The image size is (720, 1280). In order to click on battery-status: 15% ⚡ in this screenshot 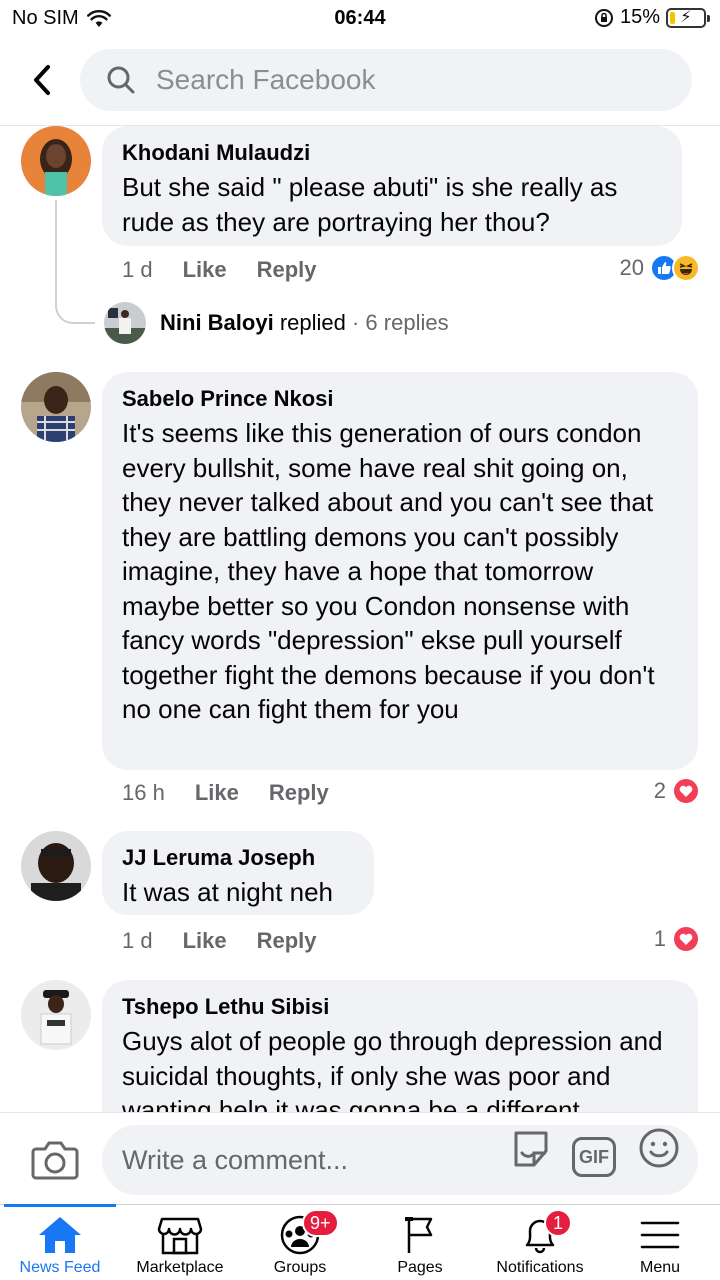, I will do `click(652, 17)`.